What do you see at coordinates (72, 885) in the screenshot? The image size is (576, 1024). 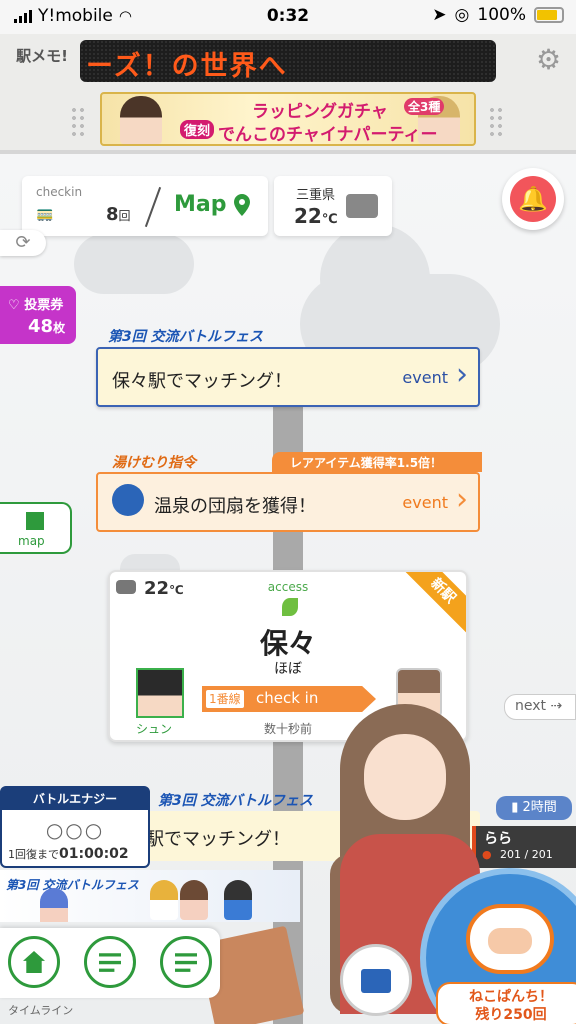 I see `timeline-event-header: 第3回 交流バトルフェス` at bounding box center [72, 885].